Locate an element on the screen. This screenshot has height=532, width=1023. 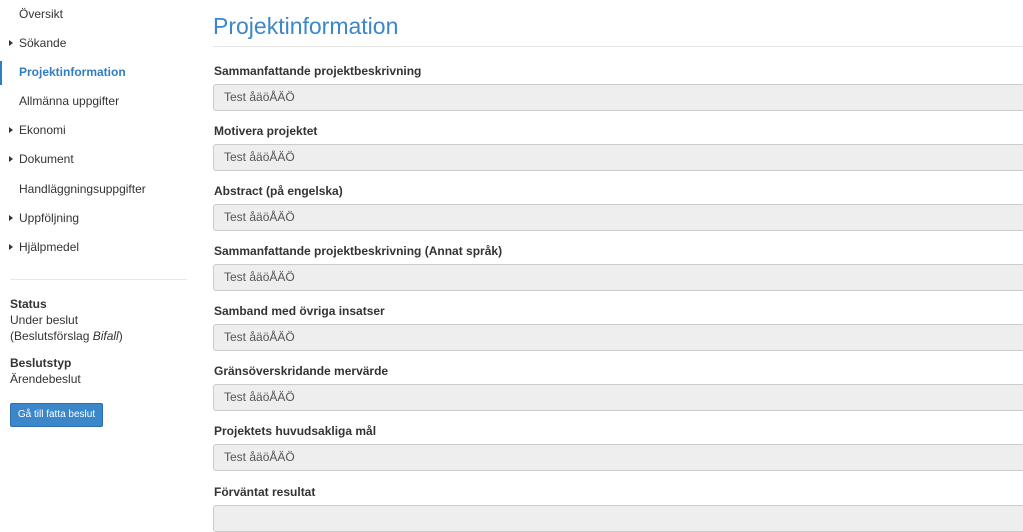
field-label: Förväntat resultat is located at coordinates (265, 492).